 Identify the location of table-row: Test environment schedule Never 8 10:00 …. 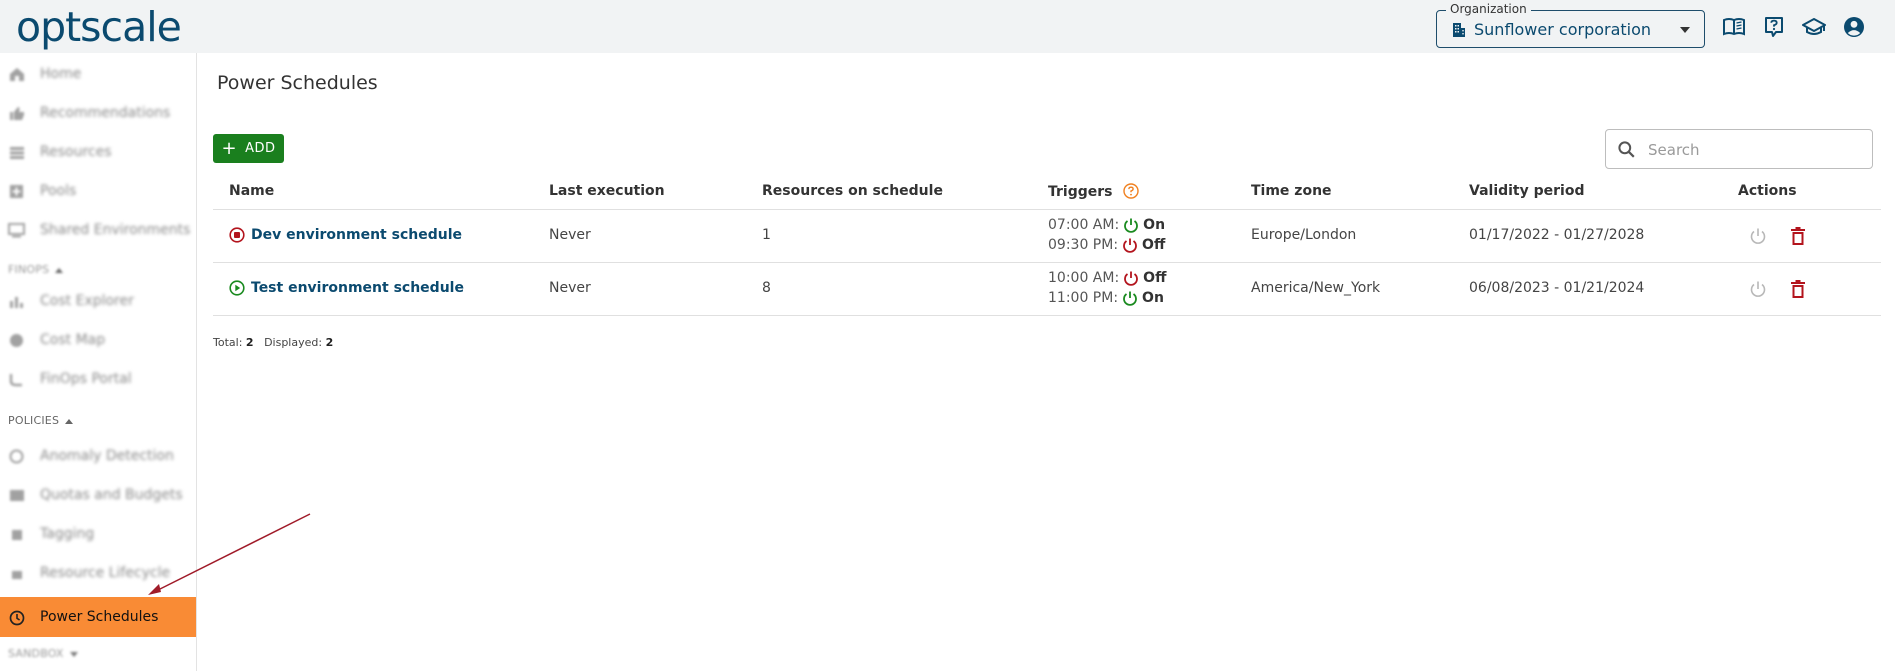
(1047, 289).